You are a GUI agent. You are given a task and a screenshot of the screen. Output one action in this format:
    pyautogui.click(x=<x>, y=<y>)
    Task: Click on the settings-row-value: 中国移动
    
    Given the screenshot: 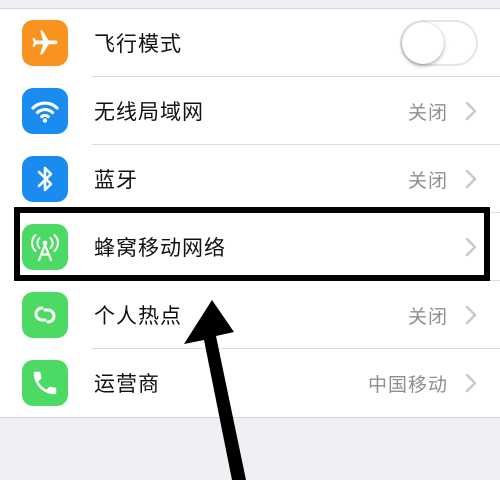 What is the action you would take?
    pyautogui.click(x=407, y=384)
    